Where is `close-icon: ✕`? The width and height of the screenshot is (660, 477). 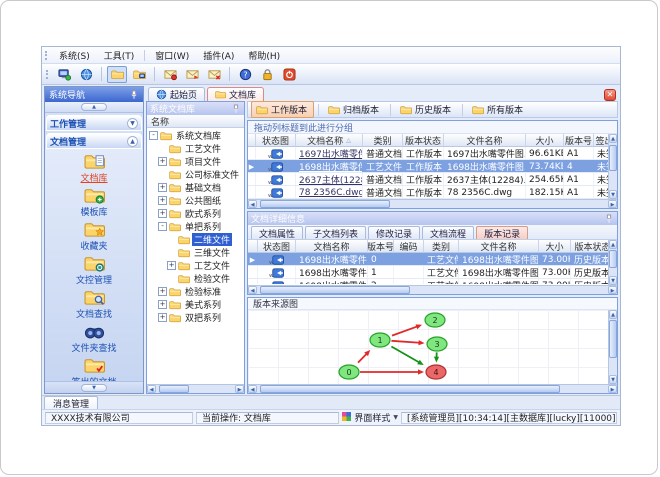 close-icon: ✕ is located at coordinates (610, 95).